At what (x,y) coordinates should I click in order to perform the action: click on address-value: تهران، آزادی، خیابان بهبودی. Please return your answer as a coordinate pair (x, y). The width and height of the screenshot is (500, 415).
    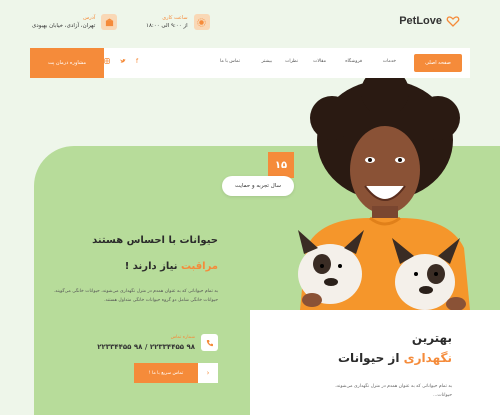
    Looking at the image, I should click on (64, 26).